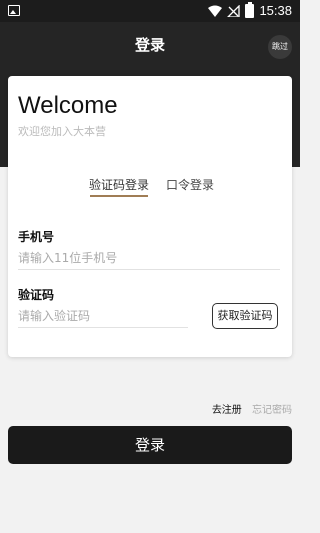 The image size is (320, 533). What do you see at coordinates (68, 105) in the screenshot?
I see `welcome-heading: Welcome` at bounding box center [68, 105].